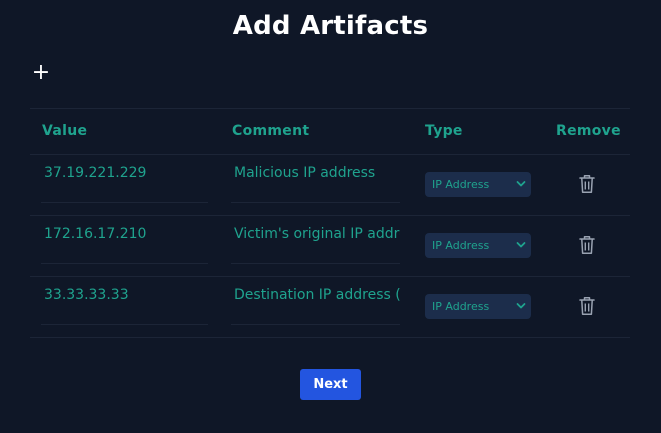 The image size is (661, 433). Describe the element at coordinates (330, 26) in the screenshot. I see `page-title: Add Artifacts` at that location.